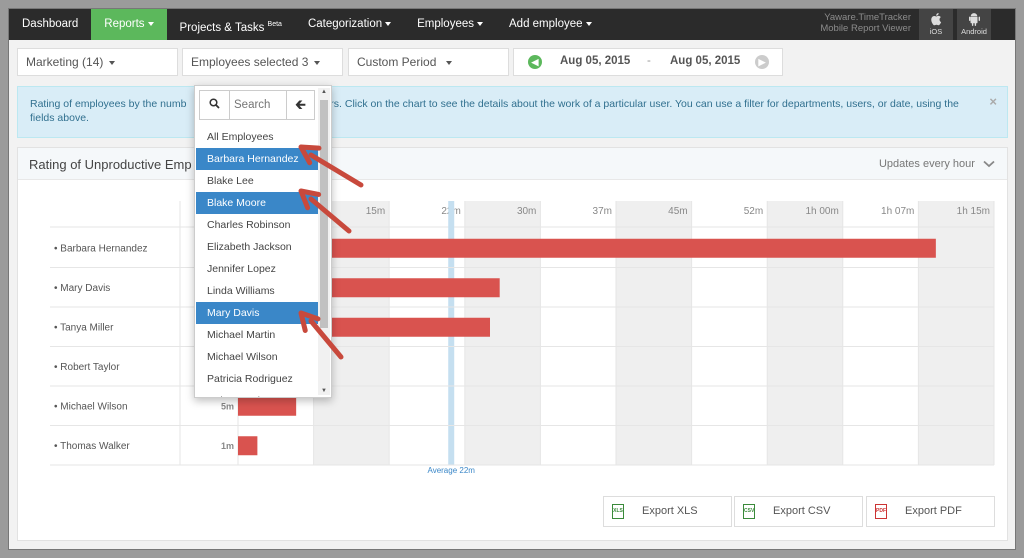 This screenshot has width=1024, height=558. I want to click on export-csv-label: Export CSV, so click(802, 511).